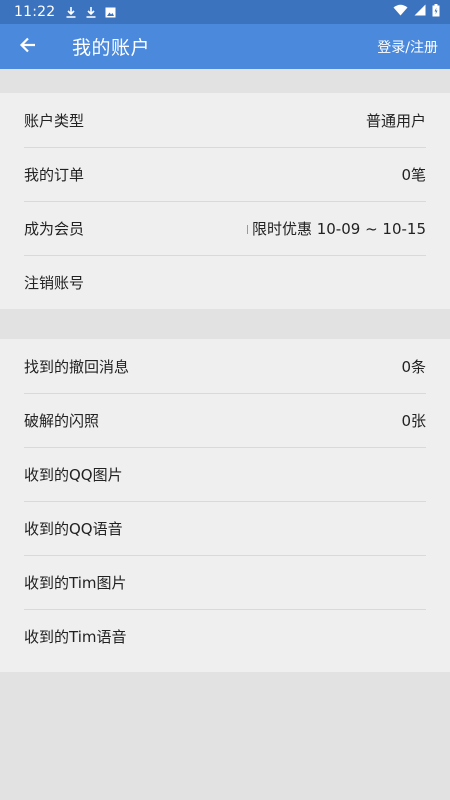 This screenshot has width=450, height=800. What do you see at coordinates (225, 282) in the screenshot?
I see `cancel-account-row: 注销账号` at bounding box center [225, 282].